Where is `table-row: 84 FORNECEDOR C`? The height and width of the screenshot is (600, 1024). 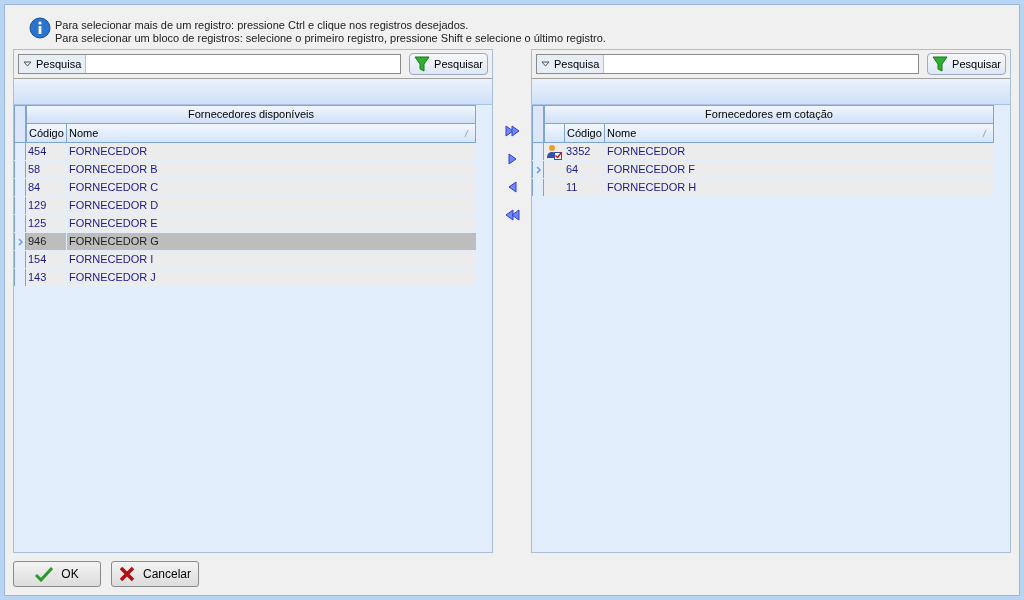
table-row: 84 FORNECEDOR C is located at coordinates (245, 188).